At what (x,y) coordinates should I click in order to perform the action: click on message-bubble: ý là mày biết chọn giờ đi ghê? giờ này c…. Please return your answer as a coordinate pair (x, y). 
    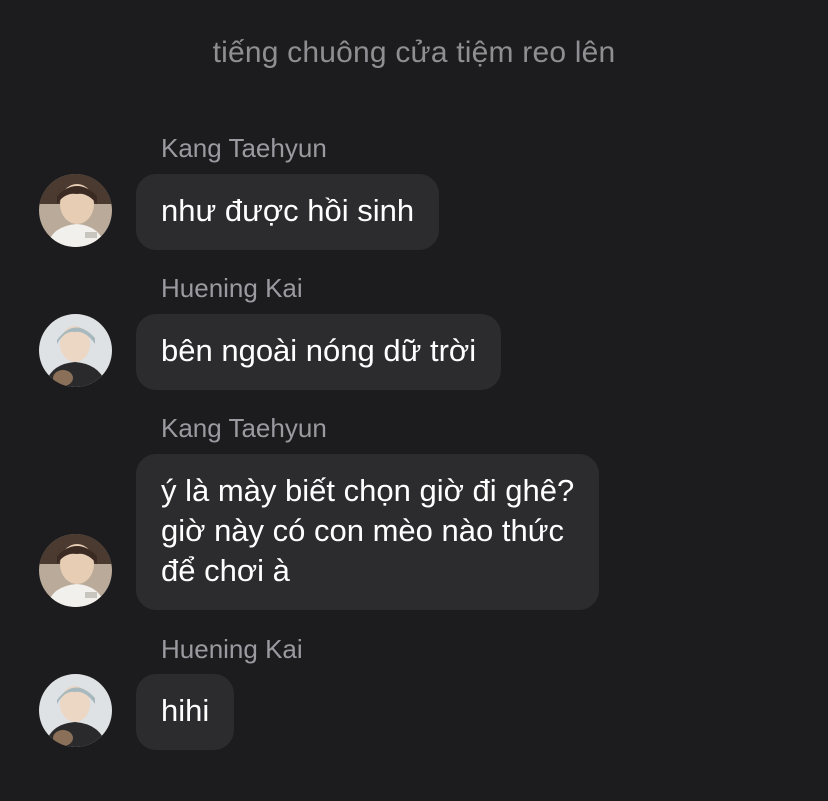
    Looking at the image, I should click on (368, 532).